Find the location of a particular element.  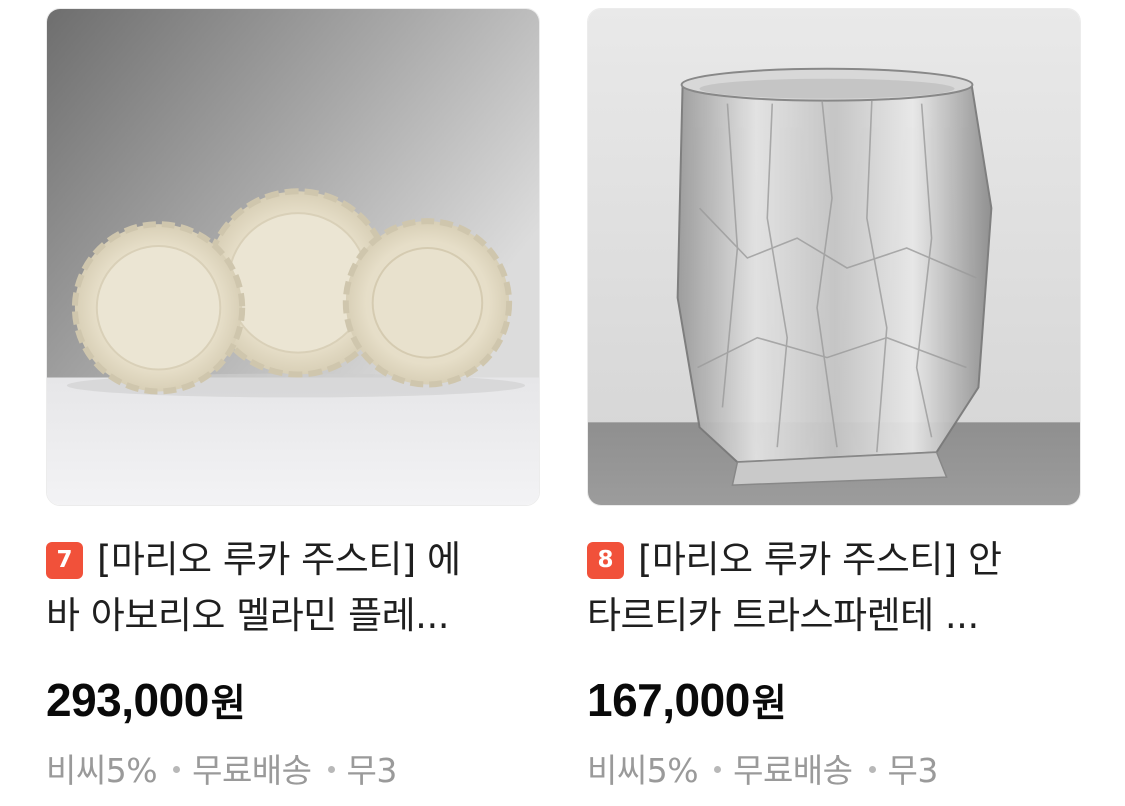

product-title-line1: [마리오 루카 주스티] 안 is located at coordinates (820, 559).